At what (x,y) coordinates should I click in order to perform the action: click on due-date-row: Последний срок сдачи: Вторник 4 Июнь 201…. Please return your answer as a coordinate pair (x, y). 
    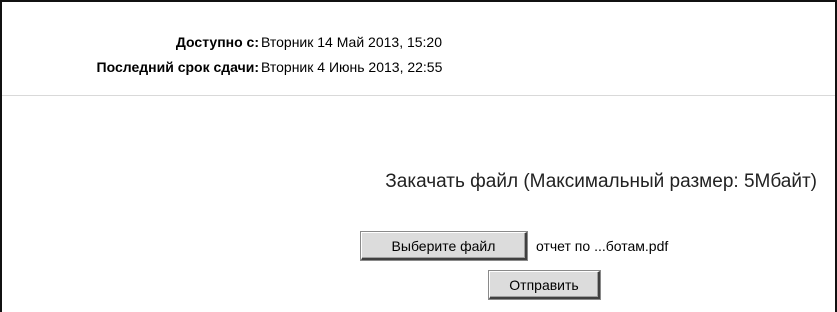
    Looking at the image, I should click on (418, 67).